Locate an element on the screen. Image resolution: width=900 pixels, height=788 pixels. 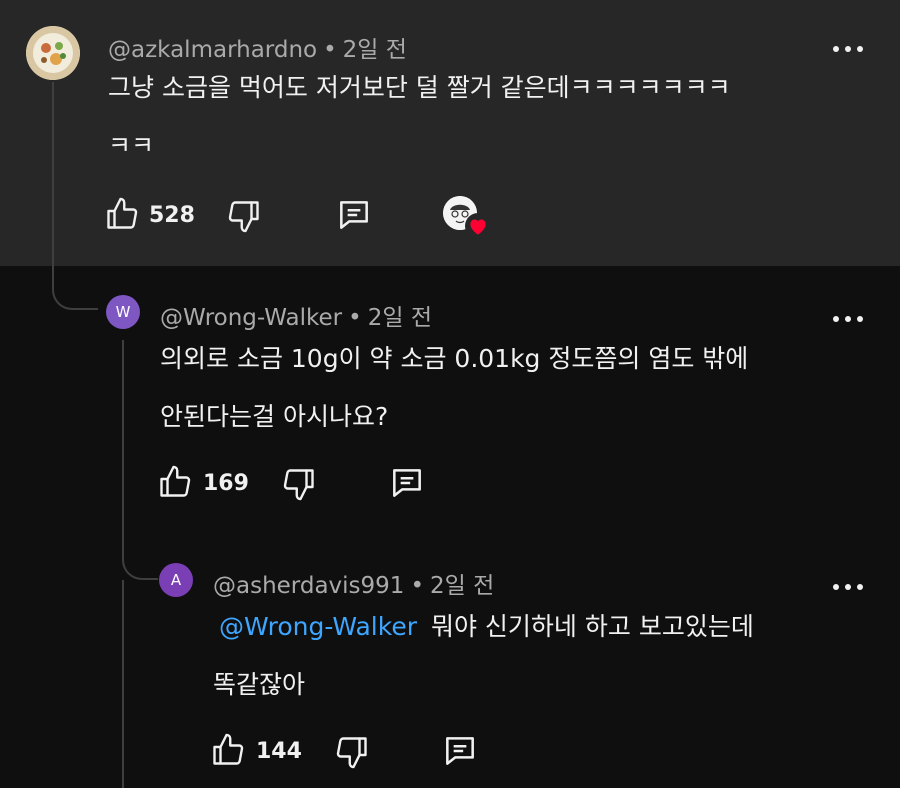
mention-link: @Wrong-Walker is located at coordinates (318, 626).